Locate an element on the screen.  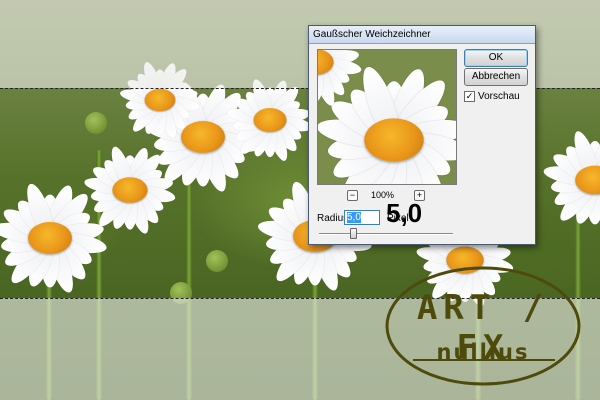
ok-button: OK is located at coordinates (496, 58).